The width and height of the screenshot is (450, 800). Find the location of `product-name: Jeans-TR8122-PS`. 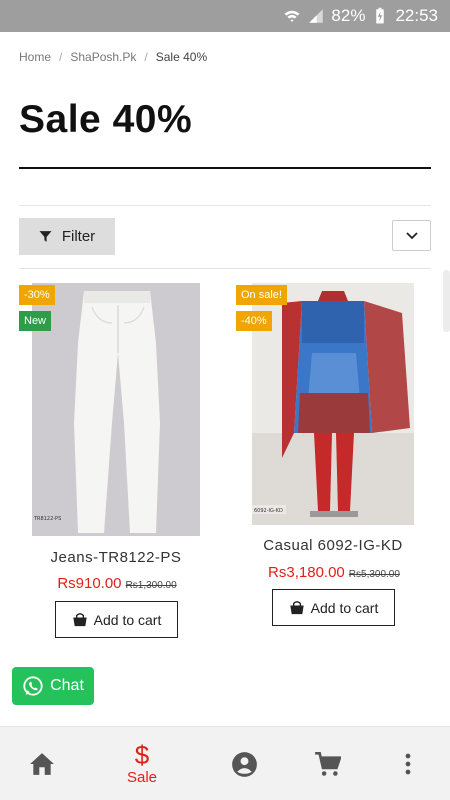

product-name: Jeans-TR8122-PS is located at coordinates (116, 557).